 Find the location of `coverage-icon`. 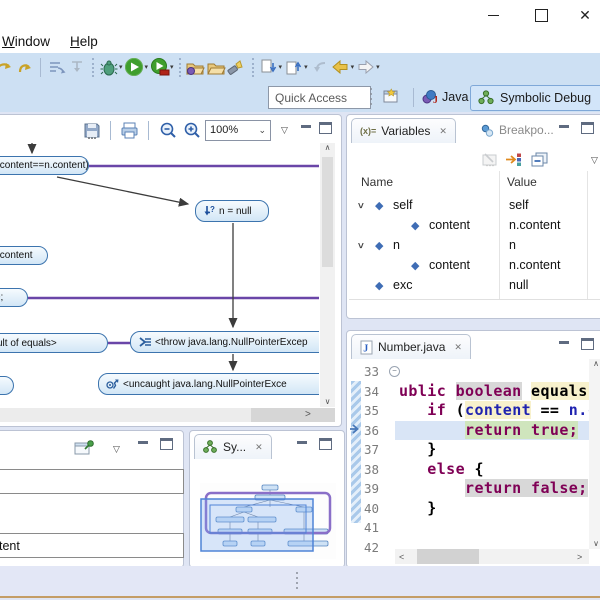

coverage-icon is located at coordinates (159, 67).